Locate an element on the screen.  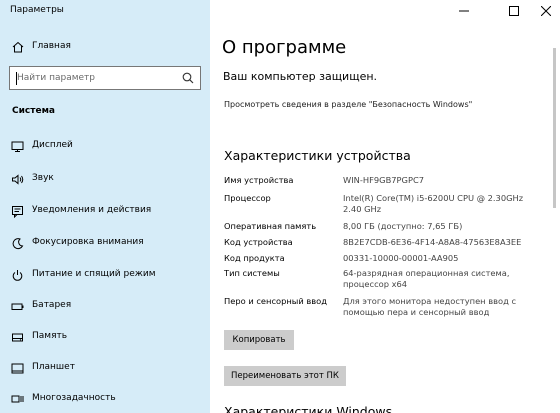
spec-value: 8B2E7CDB-6E36-4F14-A8A8-47563E8A3EE is located at coordinates (432, 242).